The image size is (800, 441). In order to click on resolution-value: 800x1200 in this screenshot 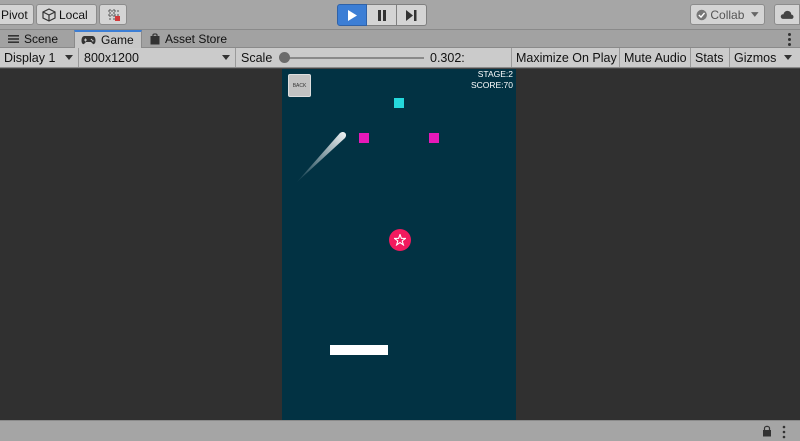, I will do `click(111, 57)`.